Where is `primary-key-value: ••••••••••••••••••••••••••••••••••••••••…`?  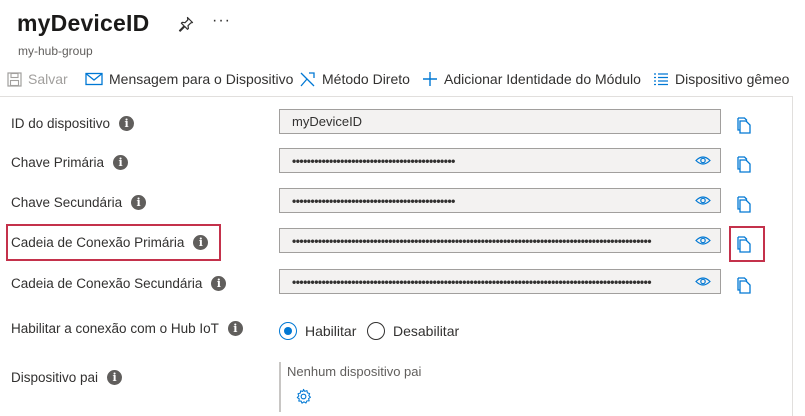 primary-key-value: ••••••••••••••••••••••••••••••••••••••••… is located at coordinates (373, 160).